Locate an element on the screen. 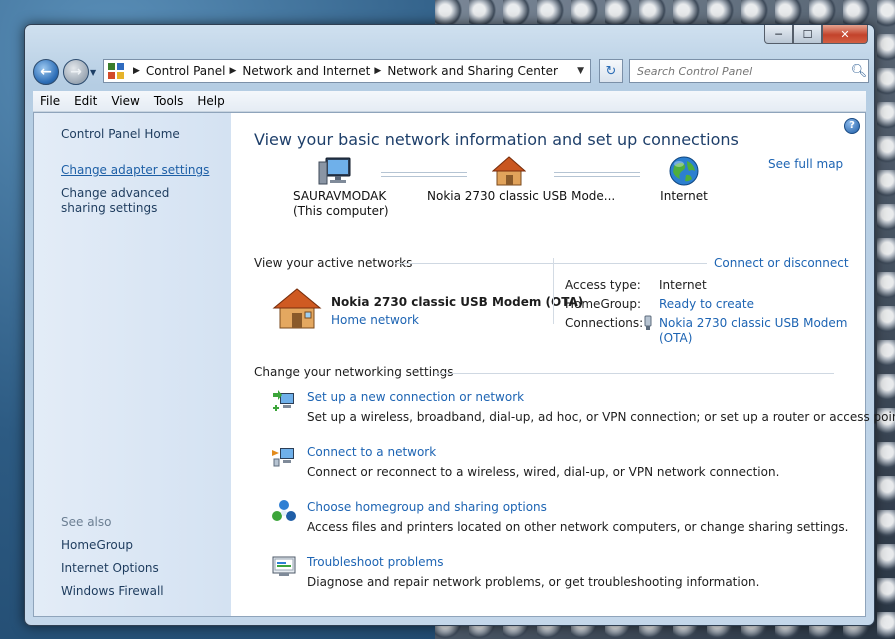  connection-name-line1: Nokia 2730 classic USB Modem is located at coordinates (753, 323).